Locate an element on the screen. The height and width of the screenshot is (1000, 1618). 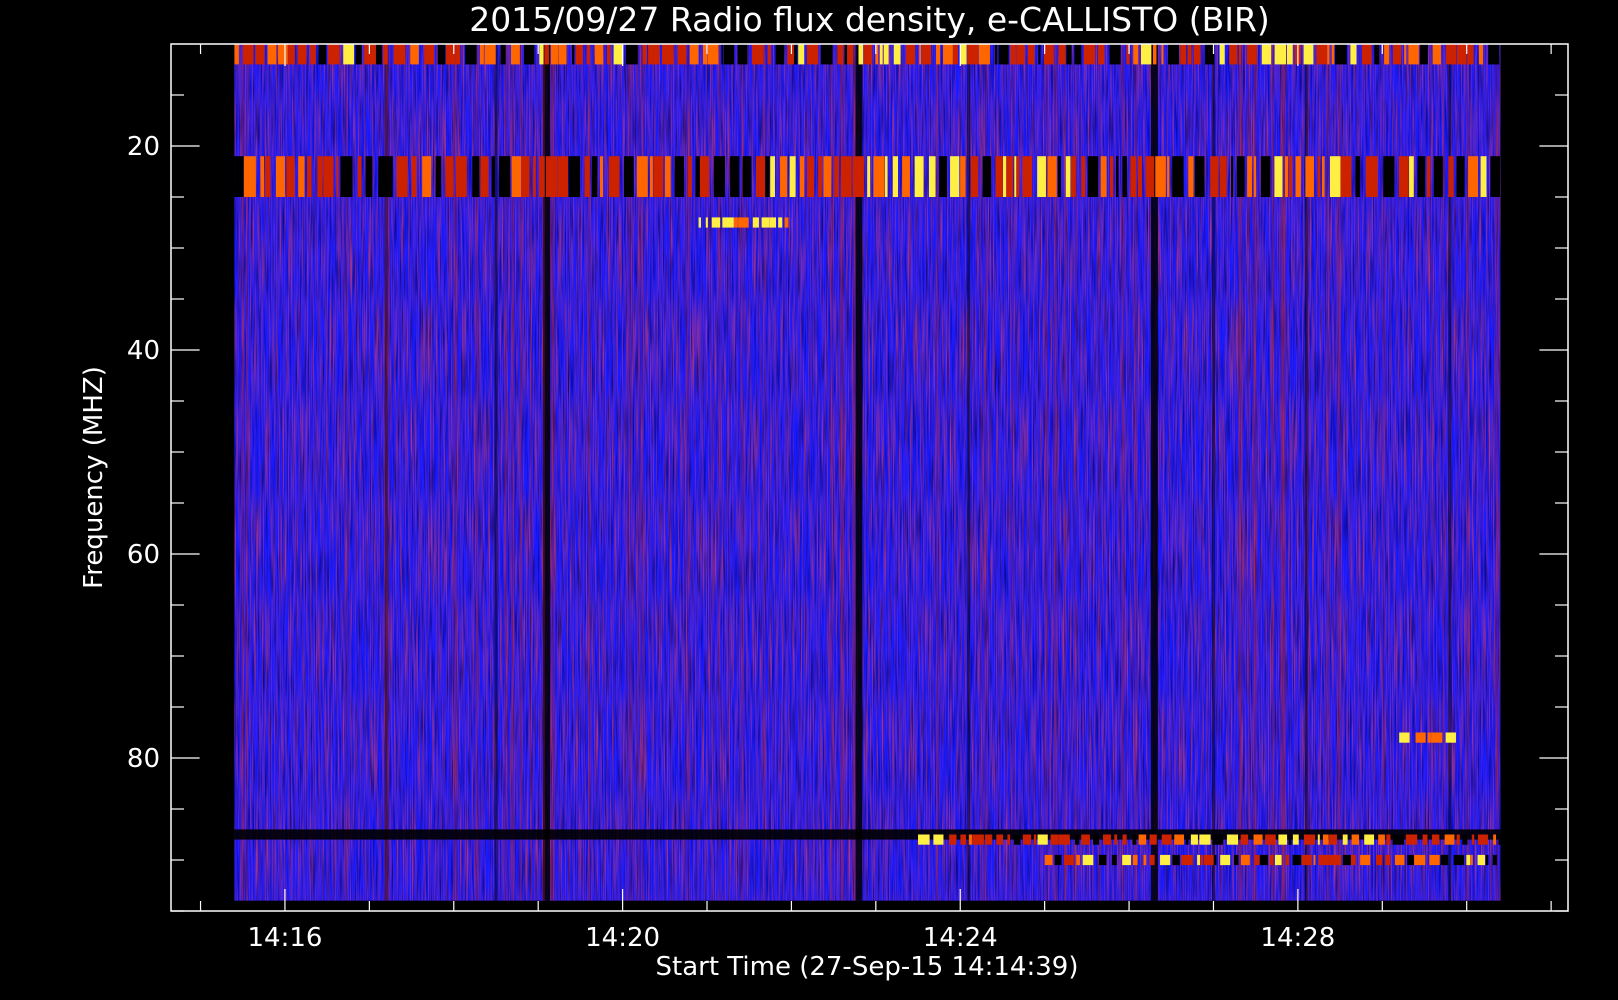
x-axis-label: Start Time (27-Sep-15 14:14:39) is located at coordinates (867, 967).